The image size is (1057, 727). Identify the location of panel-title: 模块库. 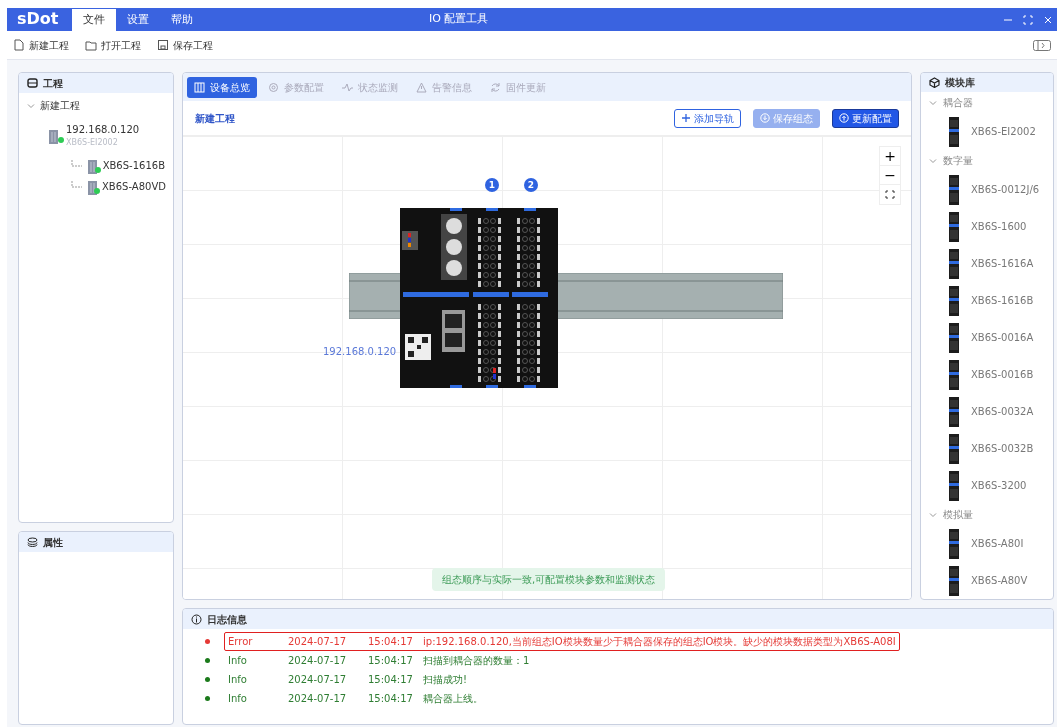
(960, 83).